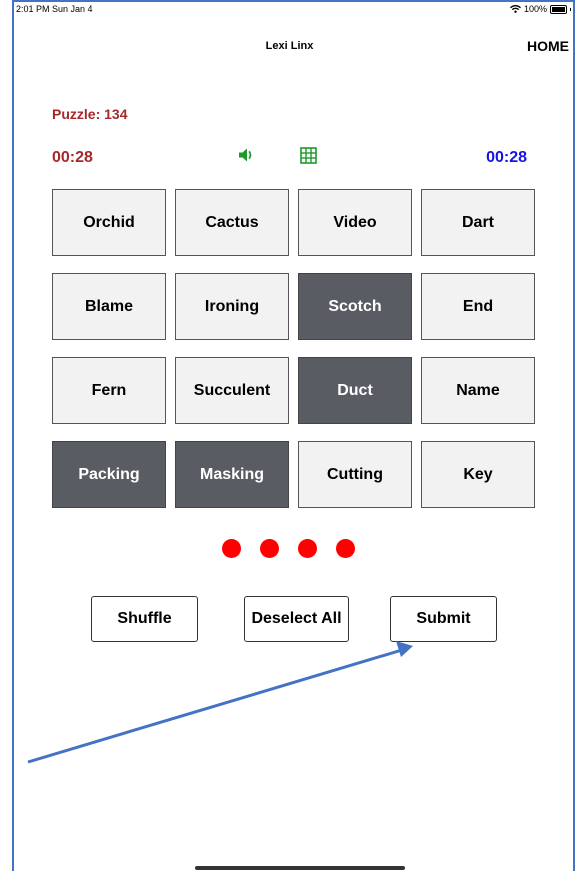  I want to click on wifi-icon, so click(515, 9).